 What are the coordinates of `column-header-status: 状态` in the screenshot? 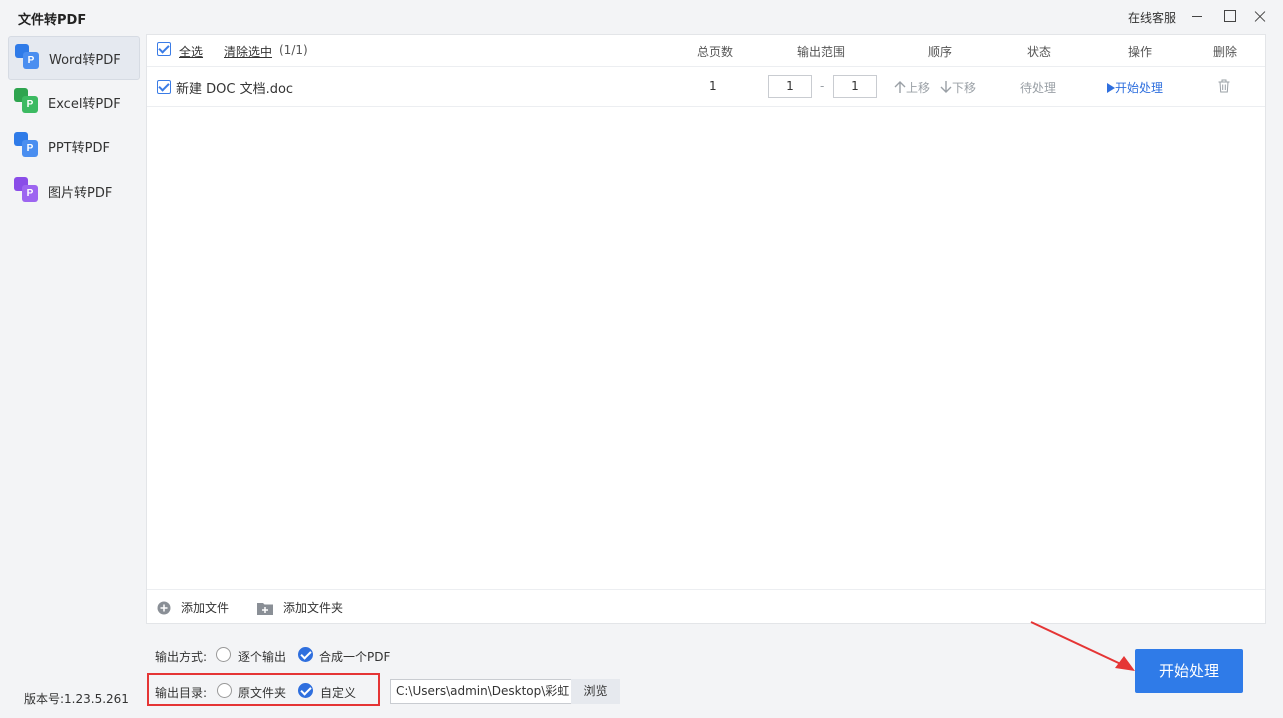 It's located at (1038, 52).